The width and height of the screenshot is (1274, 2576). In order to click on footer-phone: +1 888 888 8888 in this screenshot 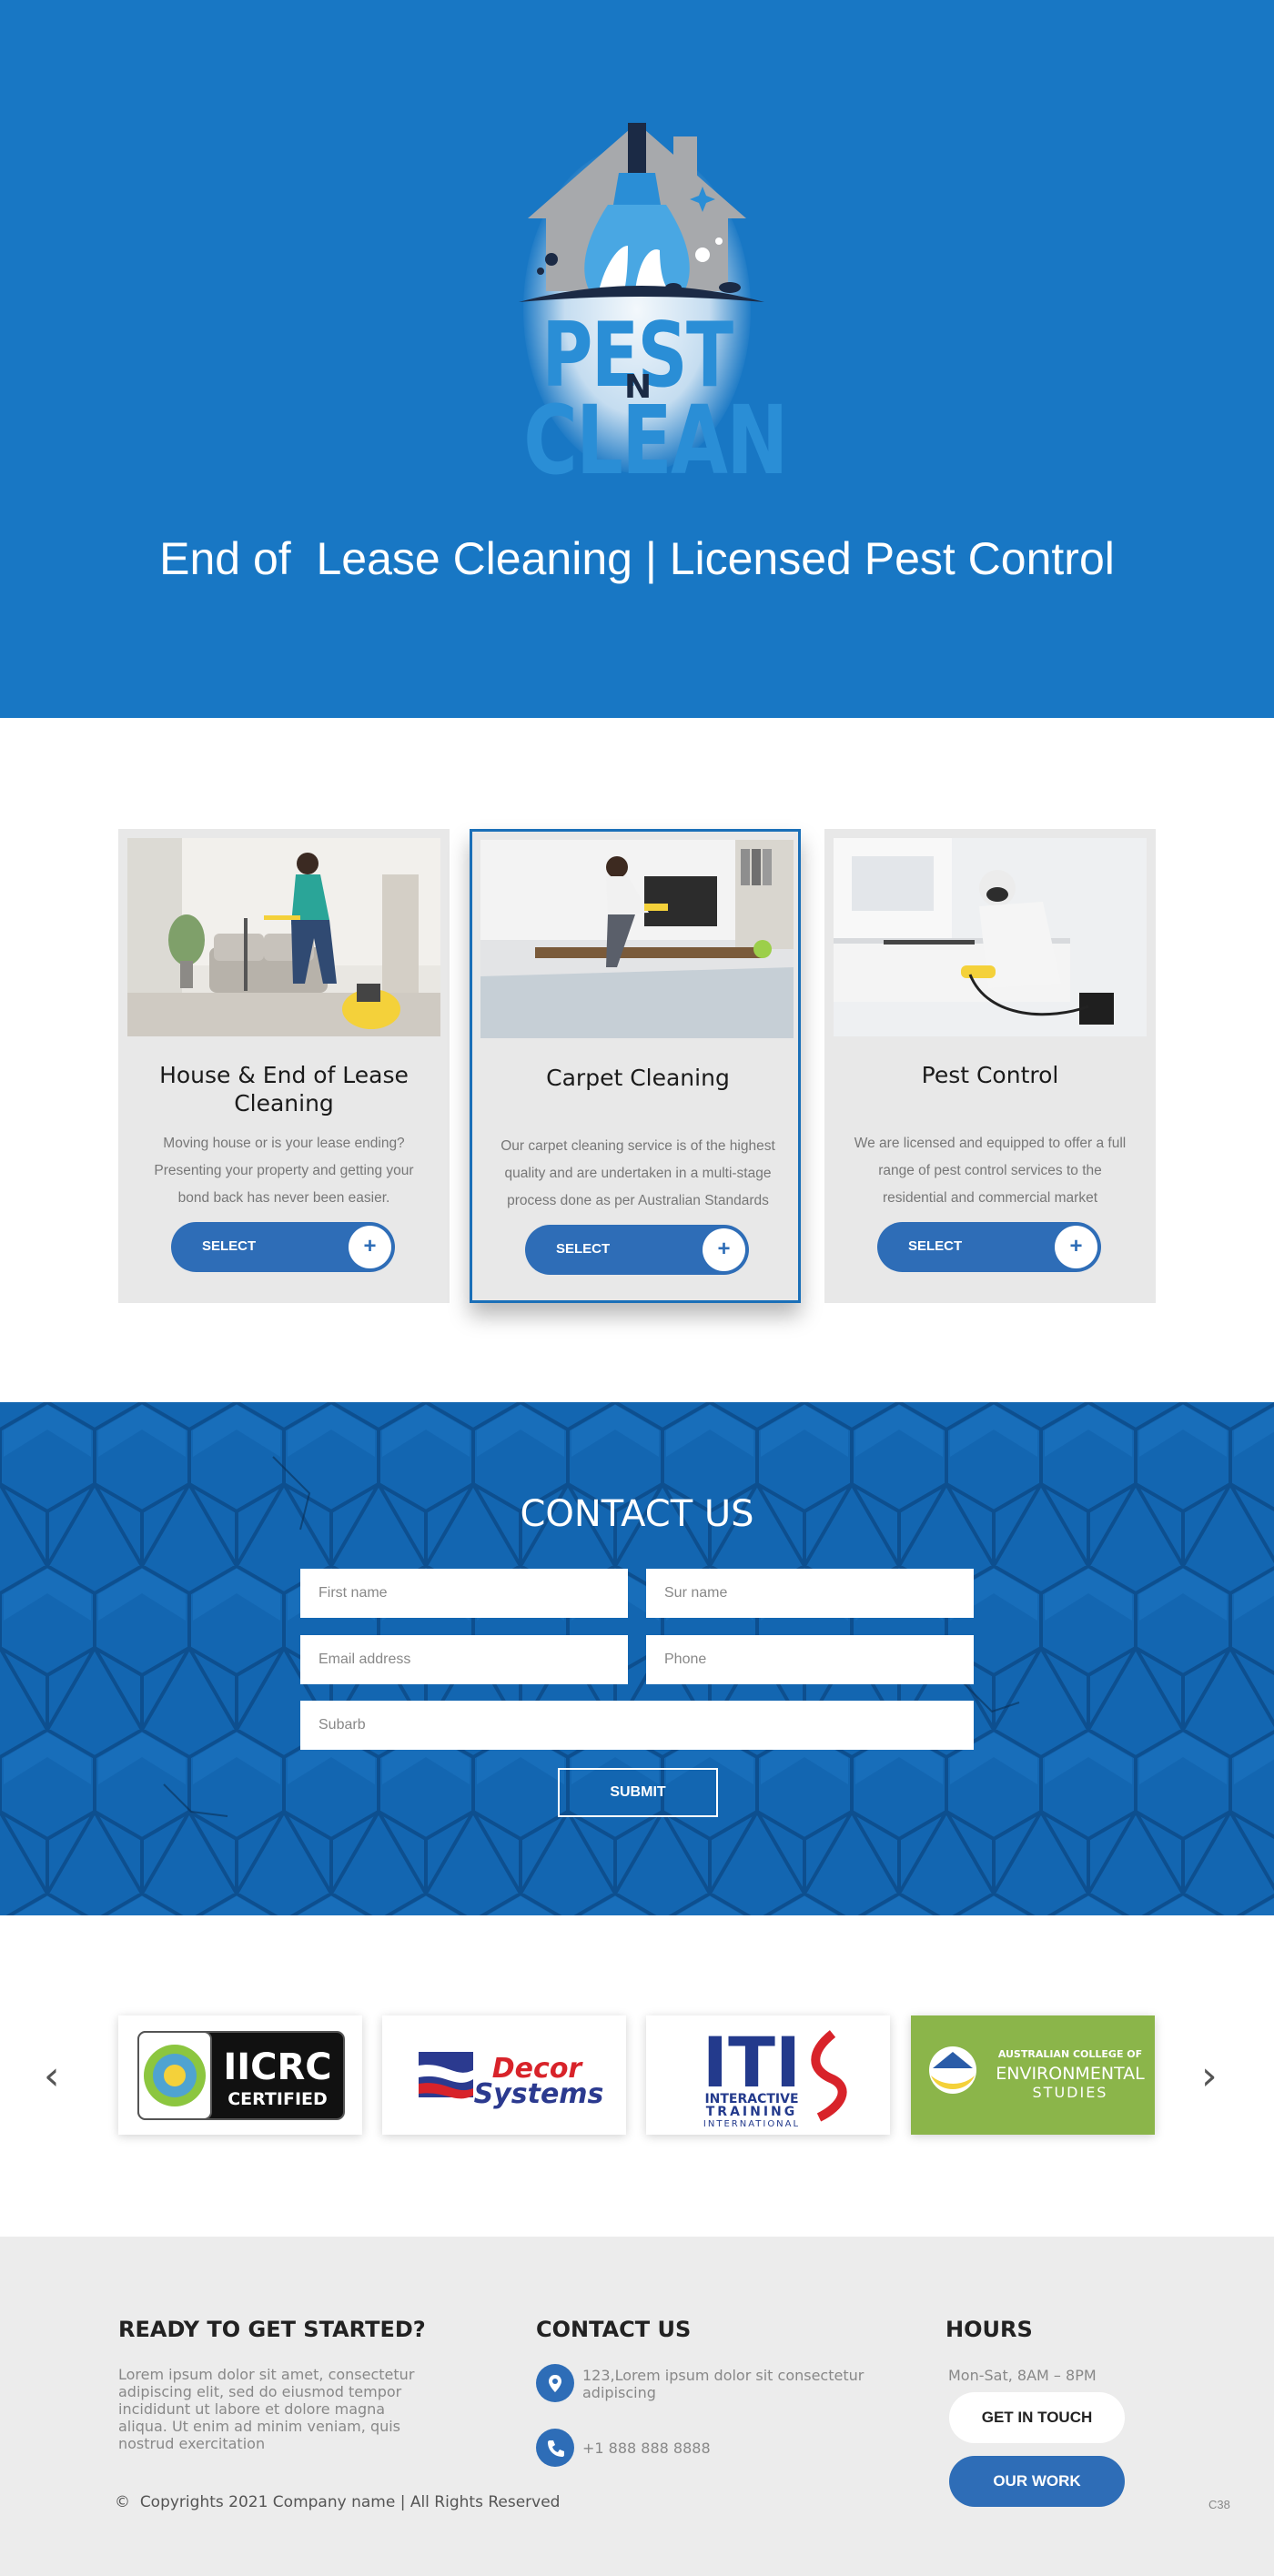, I will do `click(647, 2448)`.